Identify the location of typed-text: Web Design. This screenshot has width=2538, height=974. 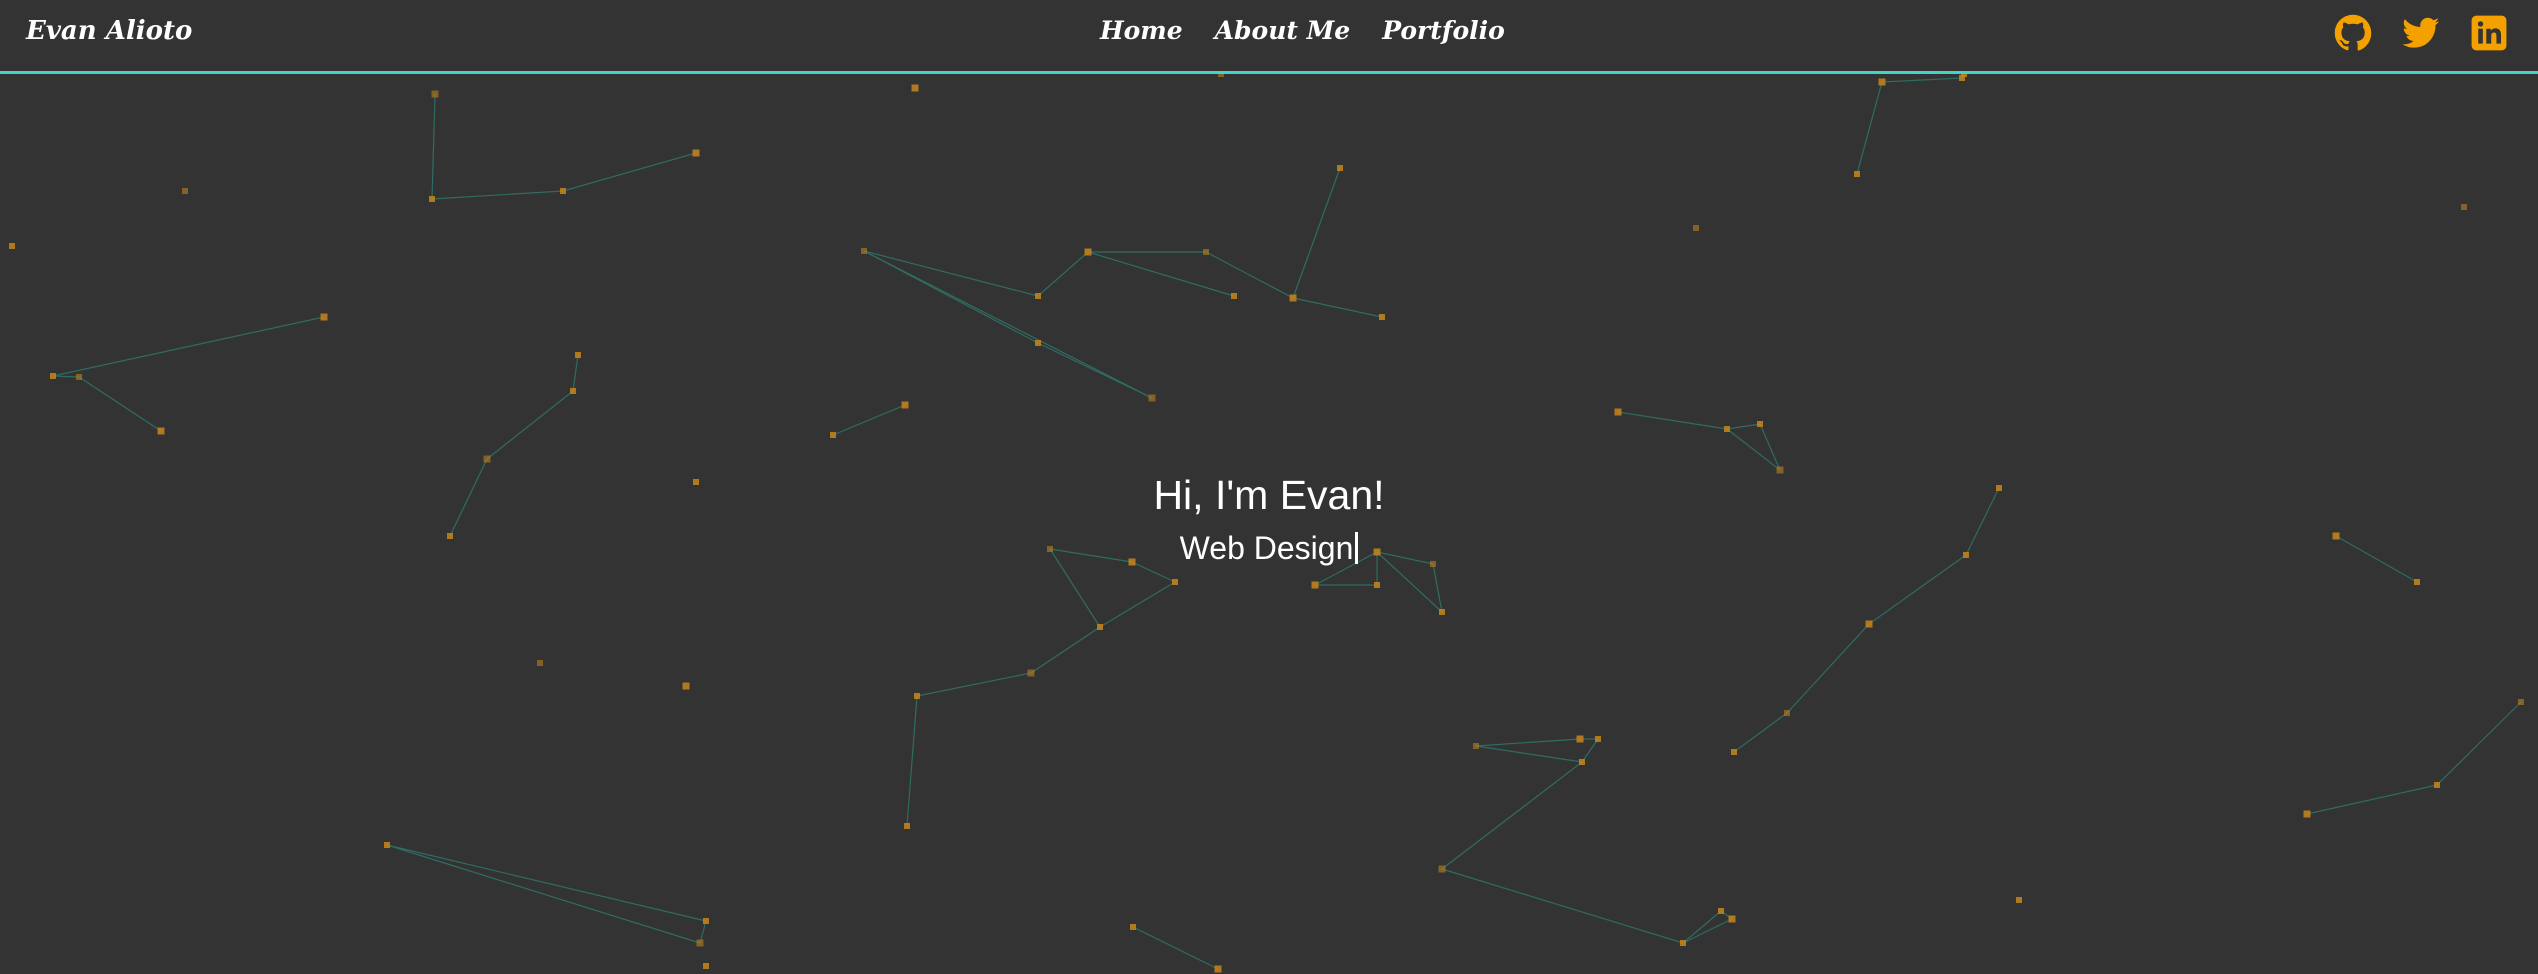
(1266, 548).